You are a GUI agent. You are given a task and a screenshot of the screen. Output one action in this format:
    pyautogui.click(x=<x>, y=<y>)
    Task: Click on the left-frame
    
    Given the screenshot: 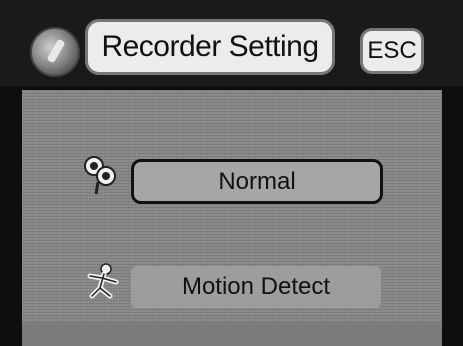 What is the action you would take?
    pyautogui.click(x=11, y=216)
    